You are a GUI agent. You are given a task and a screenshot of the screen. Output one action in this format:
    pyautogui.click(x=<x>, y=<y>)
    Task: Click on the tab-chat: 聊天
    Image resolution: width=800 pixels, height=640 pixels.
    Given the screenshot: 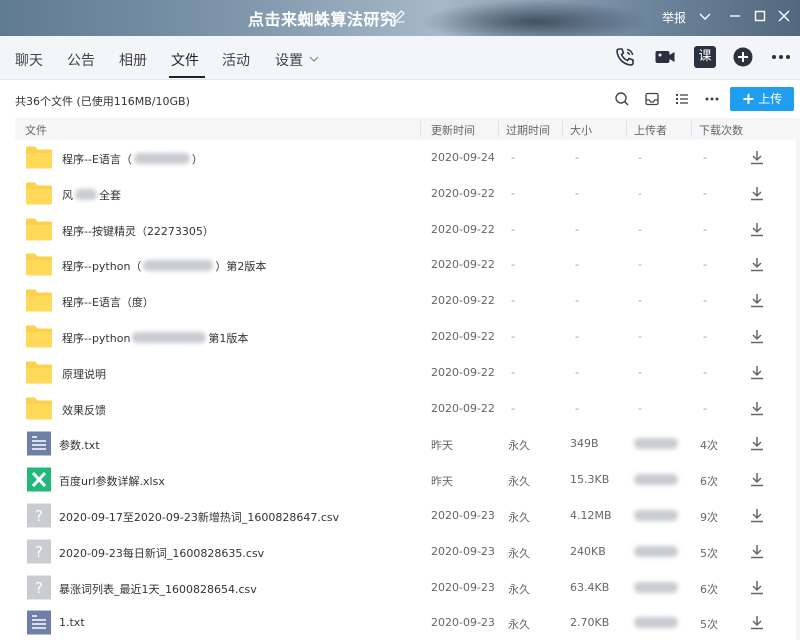 What is the action you would take?
    pyautogui.click(x=29, y=60)
    